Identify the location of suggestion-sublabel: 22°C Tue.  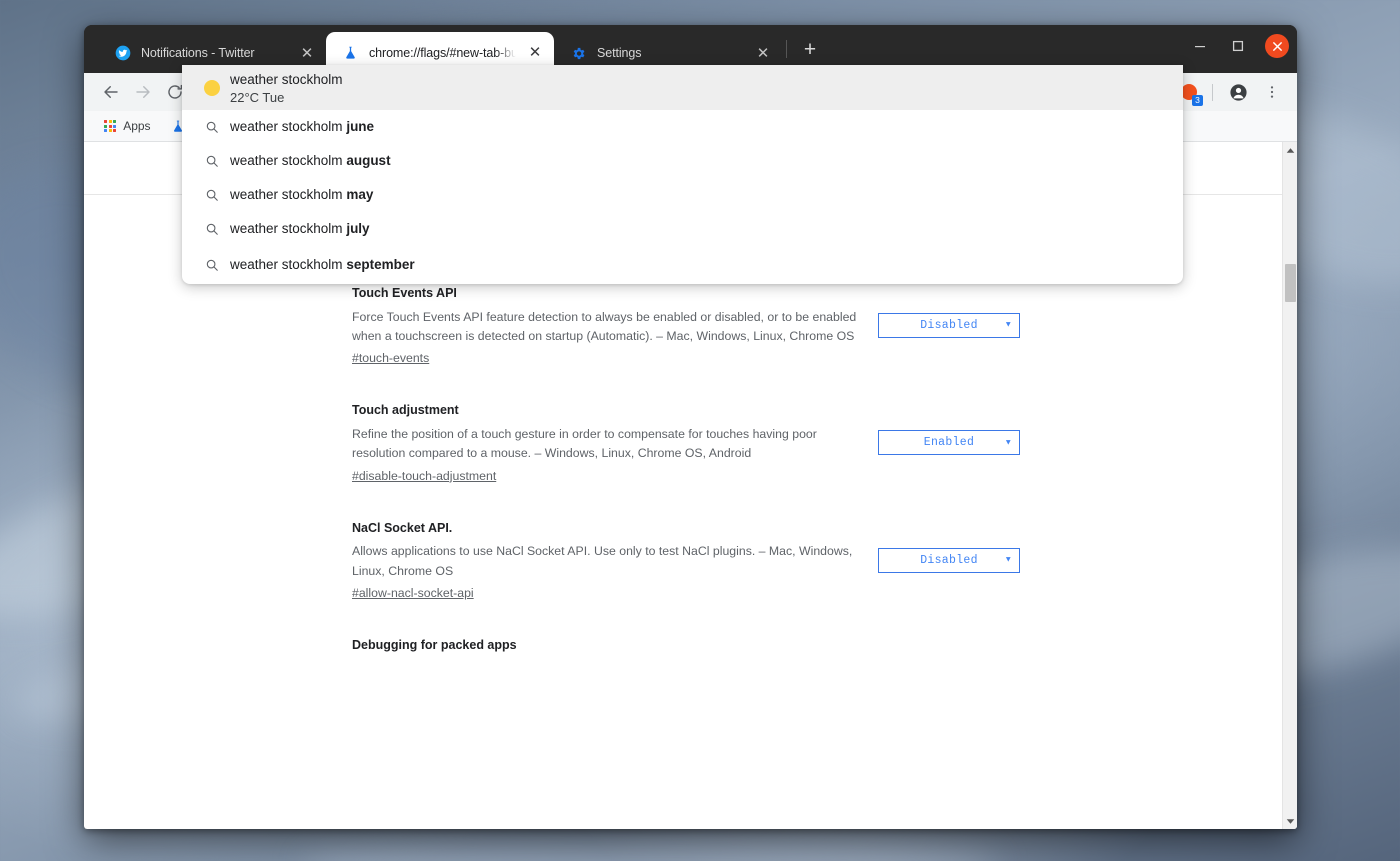
(257, 97).